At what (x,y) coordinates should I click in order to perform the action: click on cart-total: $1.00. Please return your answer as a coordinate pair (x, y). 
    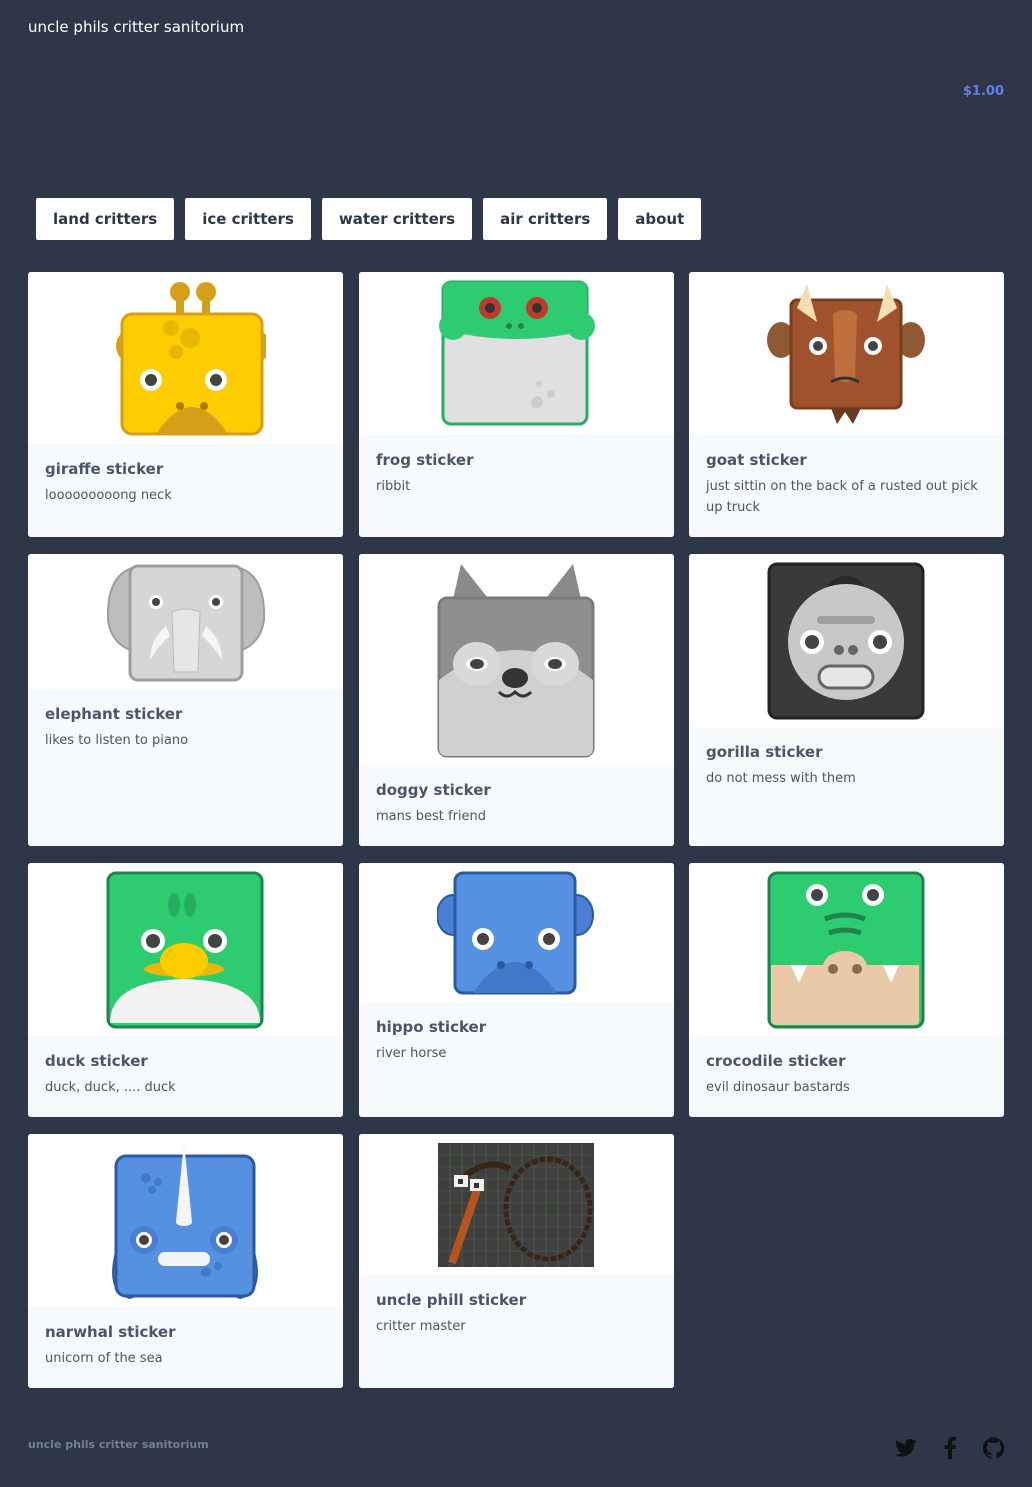
    Looking at the image, I should click on (983, 91).